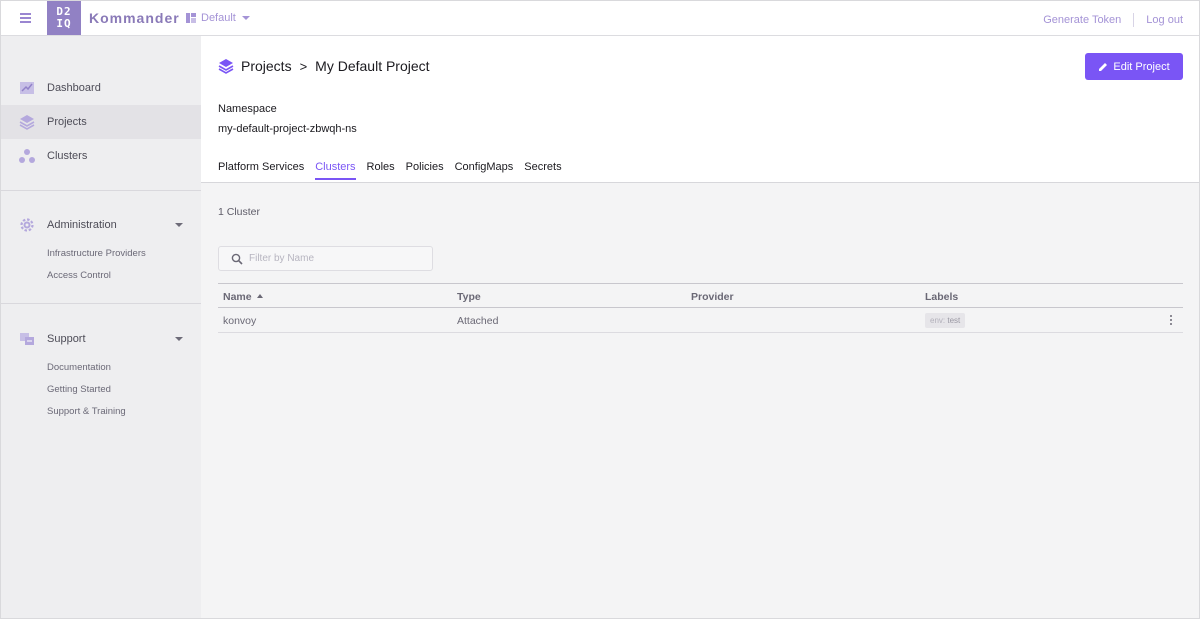 This screenshot has width=1200, height=619. Describe the element at coordinates (484, 170) in the screenshot. I see `tab-configmaps: ConfigMaps` at that location.